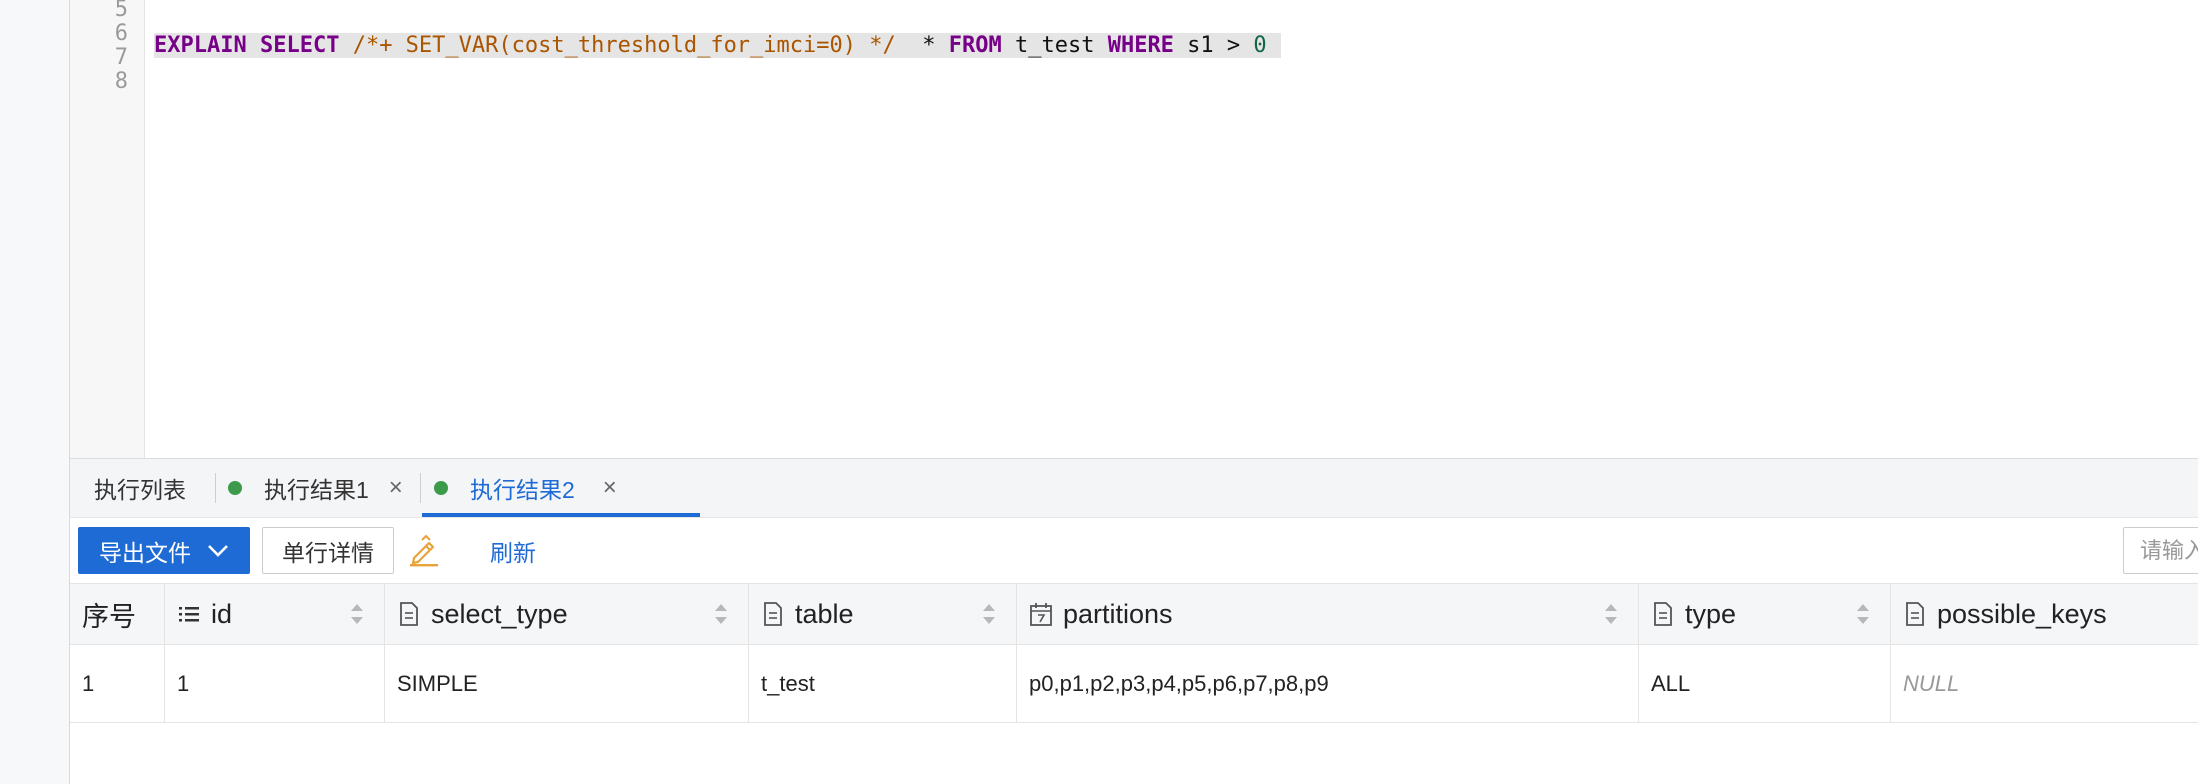 Image resolution: width=2198 pixels, height=784 pixels. What do you see at coordinates (1931, 683) in the screenshot?
I see `table-cell-null: NULL` at bounding box center [1931, 683].